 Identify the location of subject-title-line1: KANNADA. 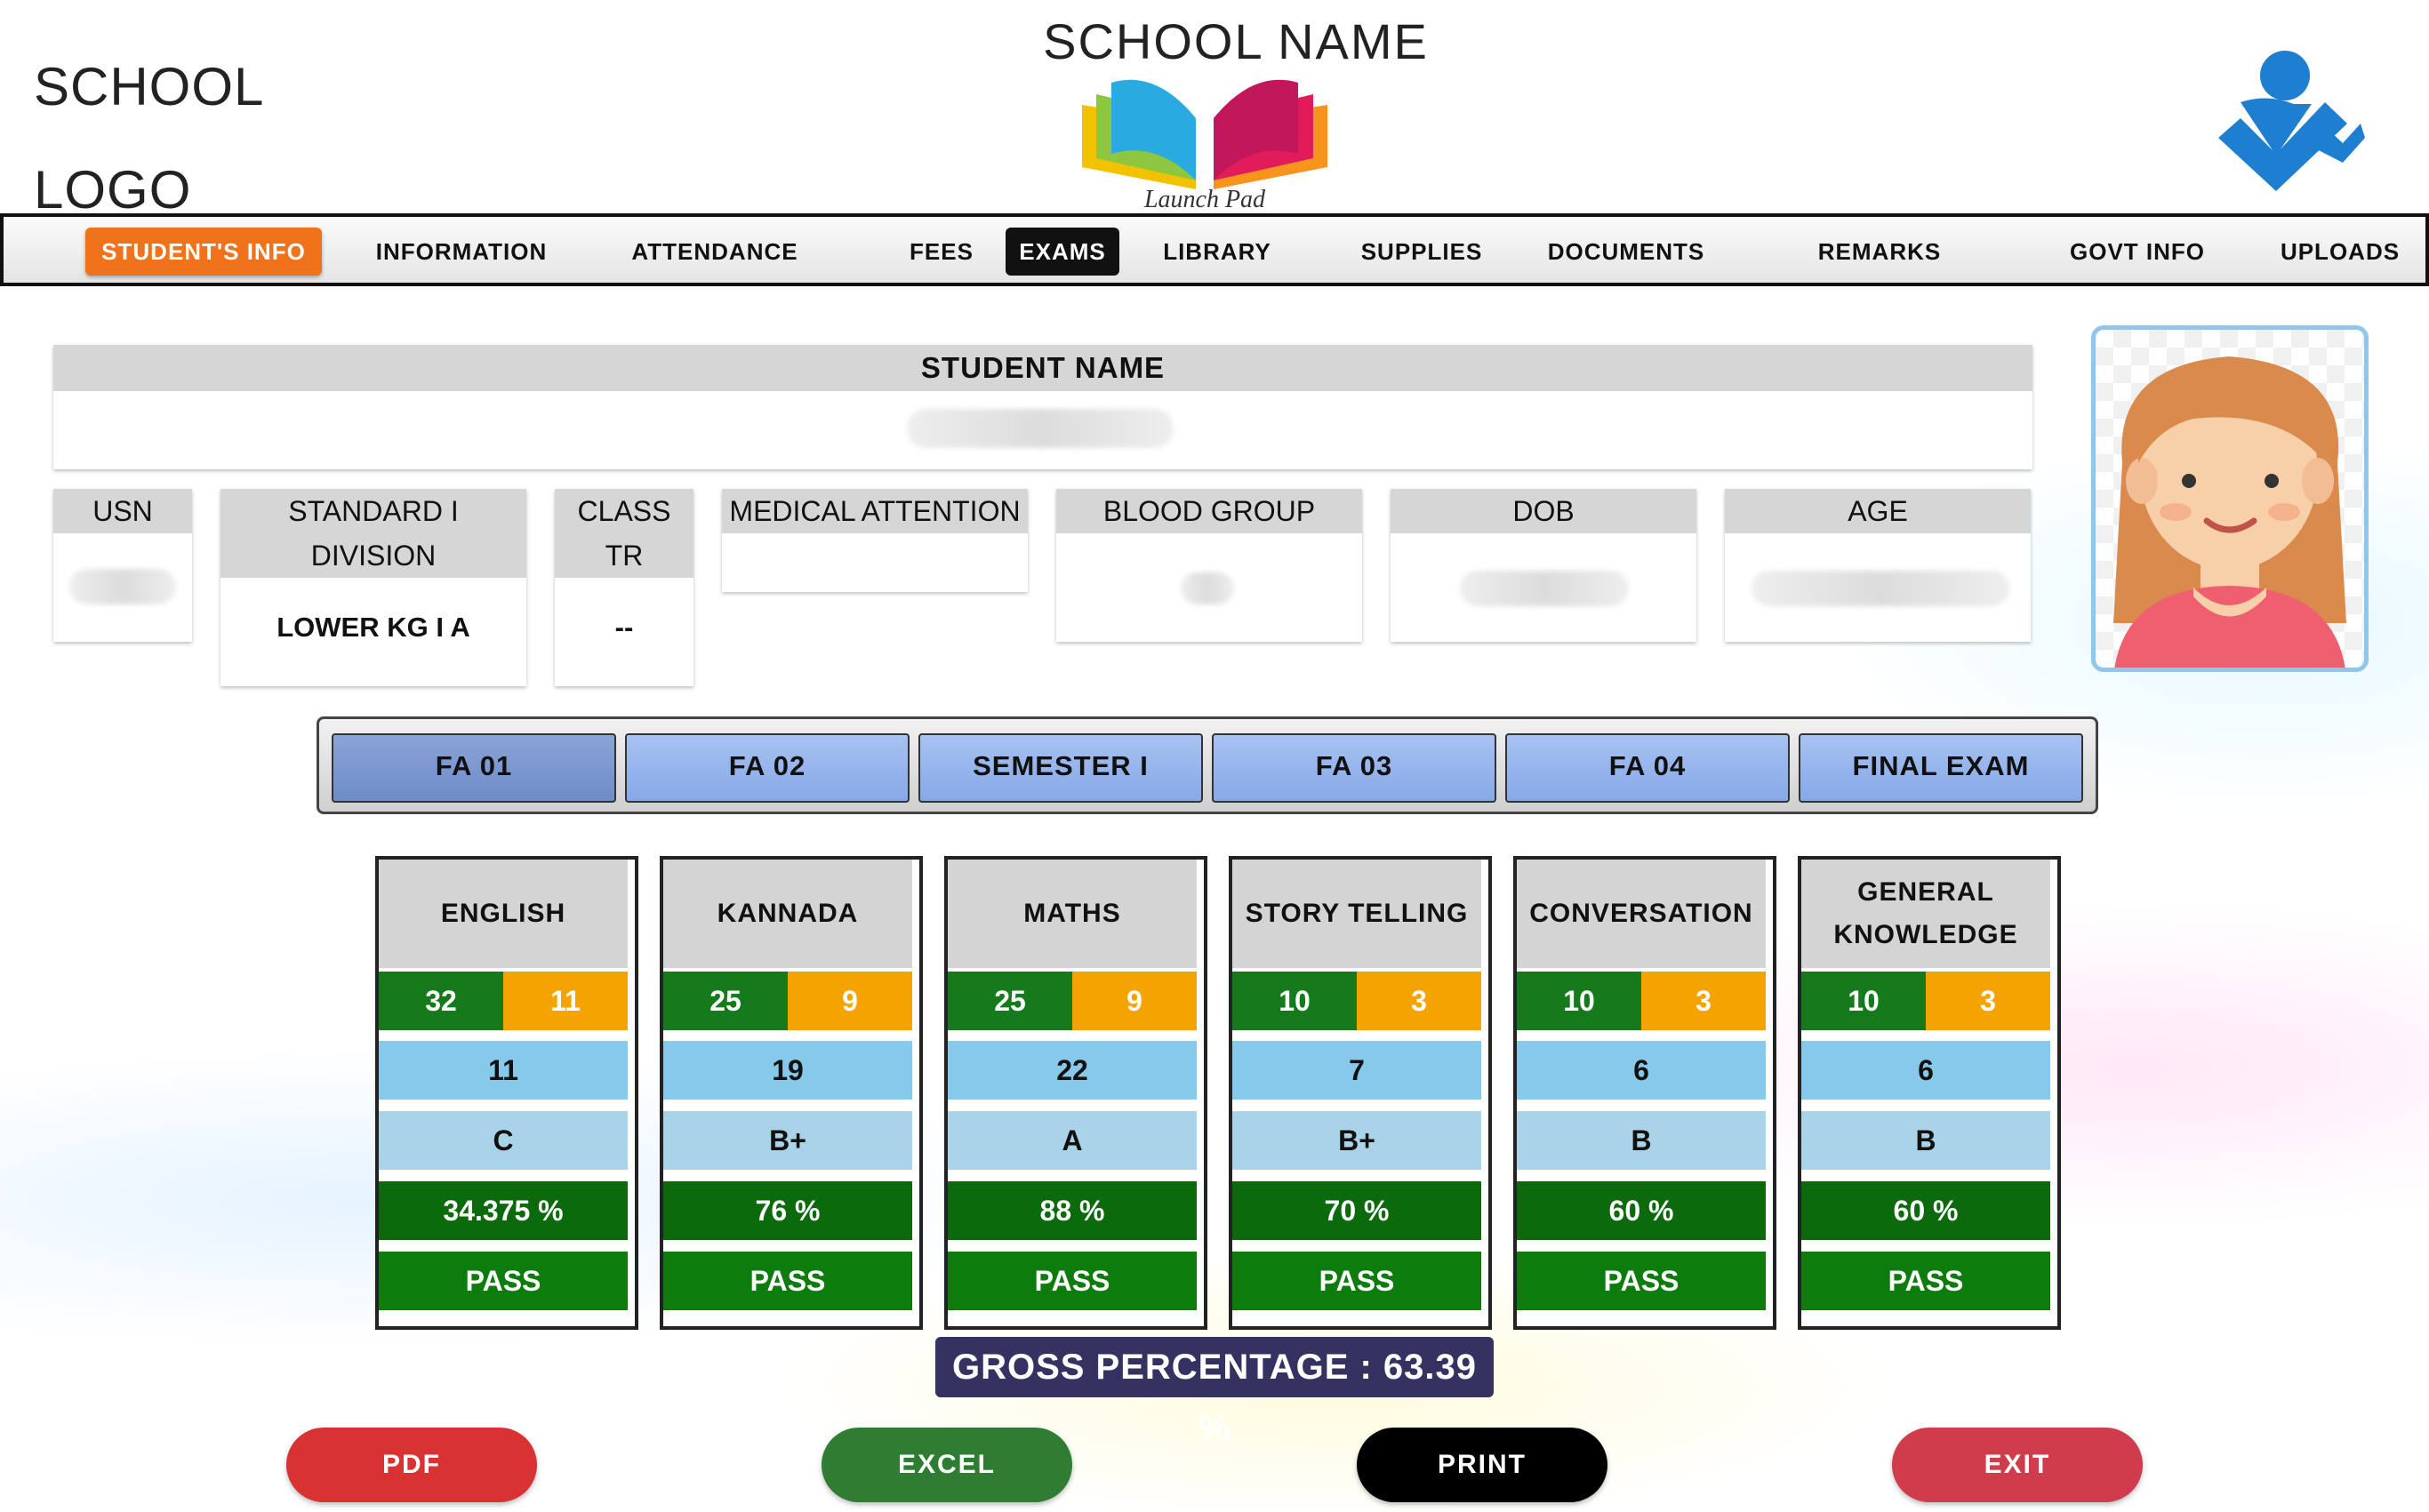
(788, 913).